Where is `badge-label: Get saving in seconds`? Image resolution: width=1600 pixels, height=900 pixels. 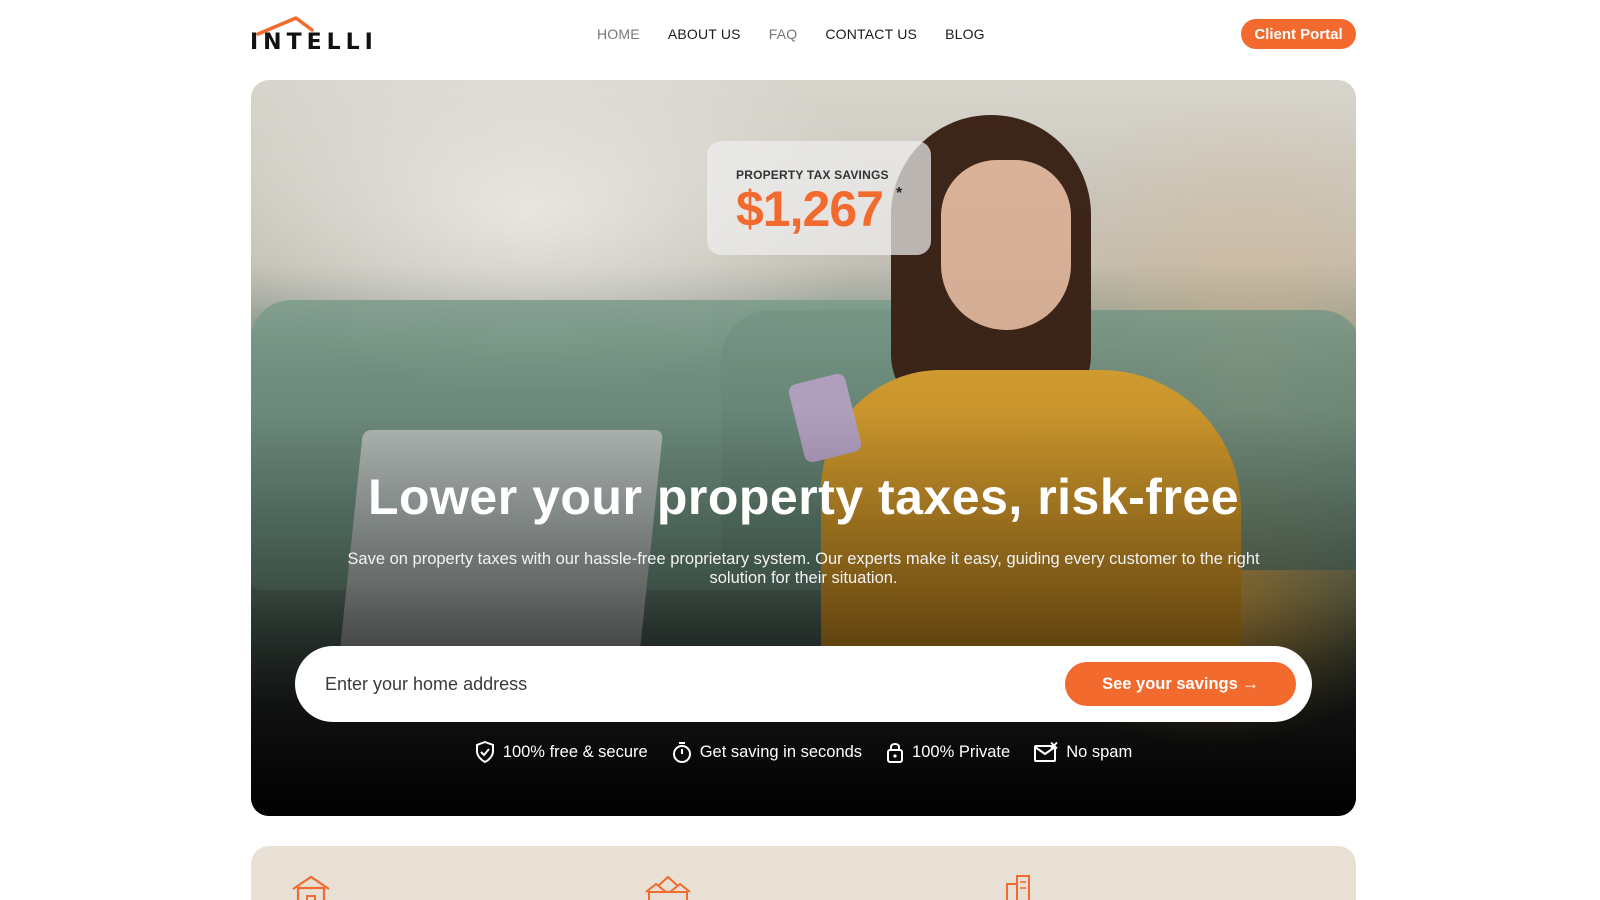
badge-label: Get saving in seconds is located at coordinates (781, 751).